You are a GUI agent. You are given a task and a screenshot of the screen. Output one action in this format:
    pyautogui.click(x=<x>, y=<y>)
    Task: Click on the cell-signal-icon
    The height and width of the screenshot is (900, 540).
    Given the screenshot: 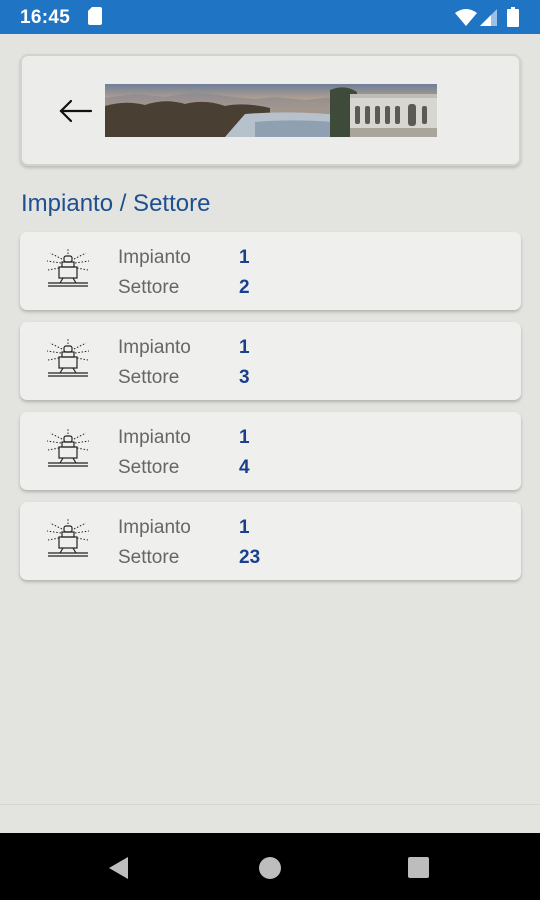 What is the action you would take?
    pyautogui.click(x=488, y=17)
    